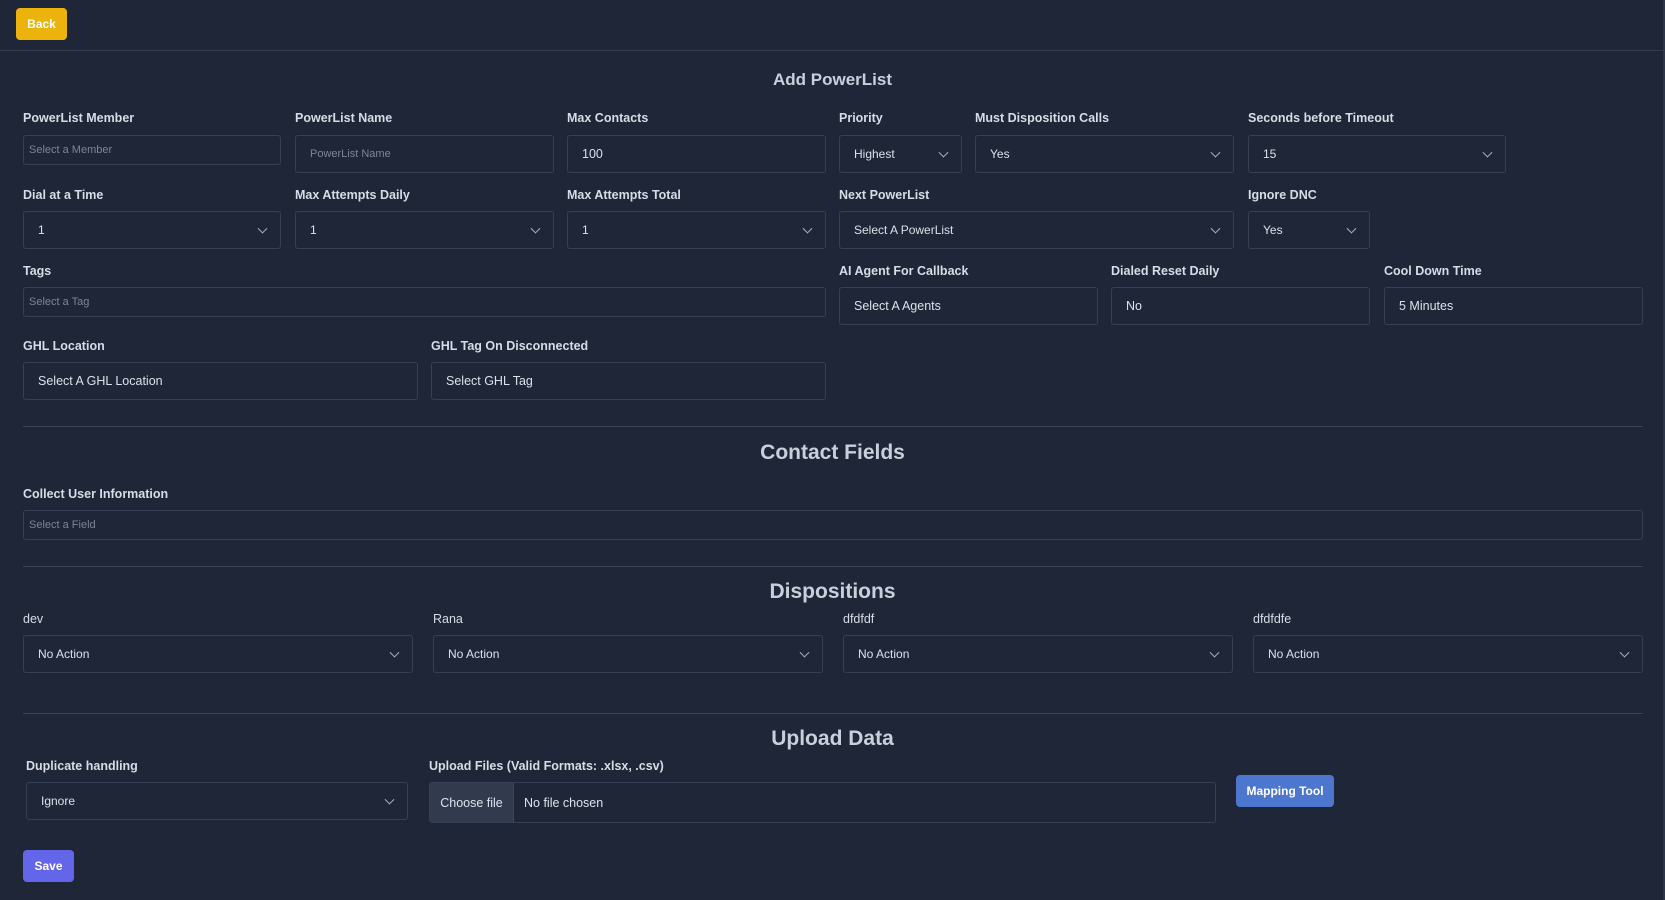 This screenshot has width=1665, height=900. I want to click on dial-at-time-select: 1, so click(152, 230).